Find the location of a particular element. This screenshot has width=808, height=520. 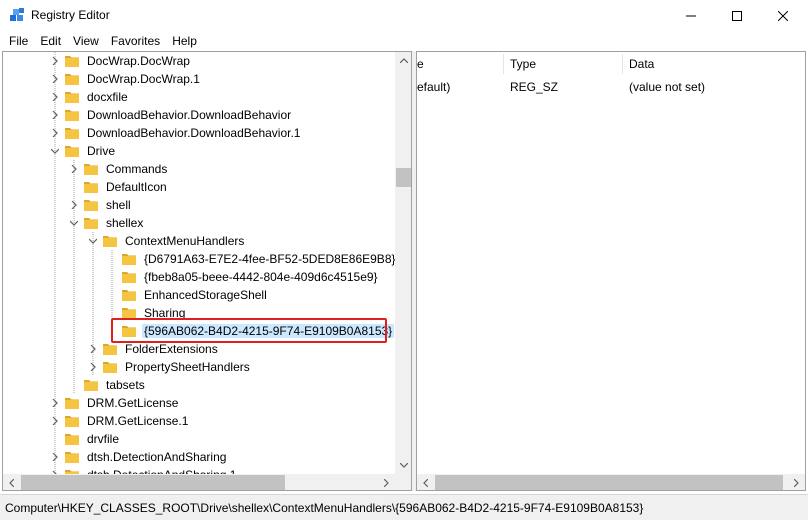

scroll-down-button is located at coordinates (403, 465).